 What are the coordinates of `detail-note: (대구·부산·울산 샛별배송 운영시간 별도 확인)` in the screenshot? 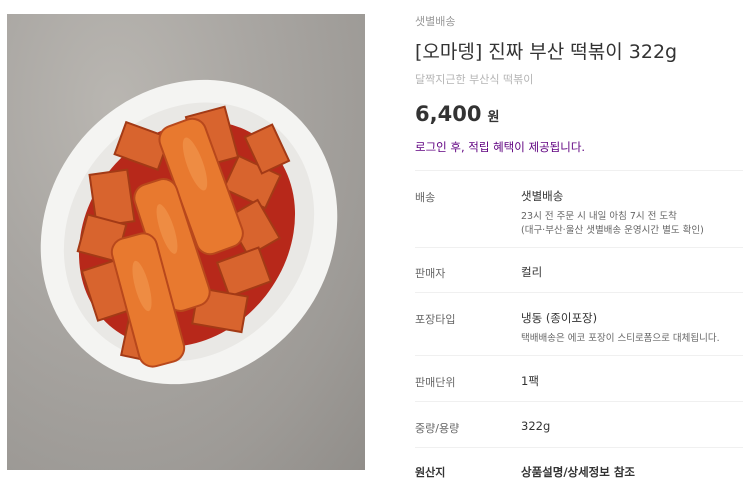 It's located at (612, 230).